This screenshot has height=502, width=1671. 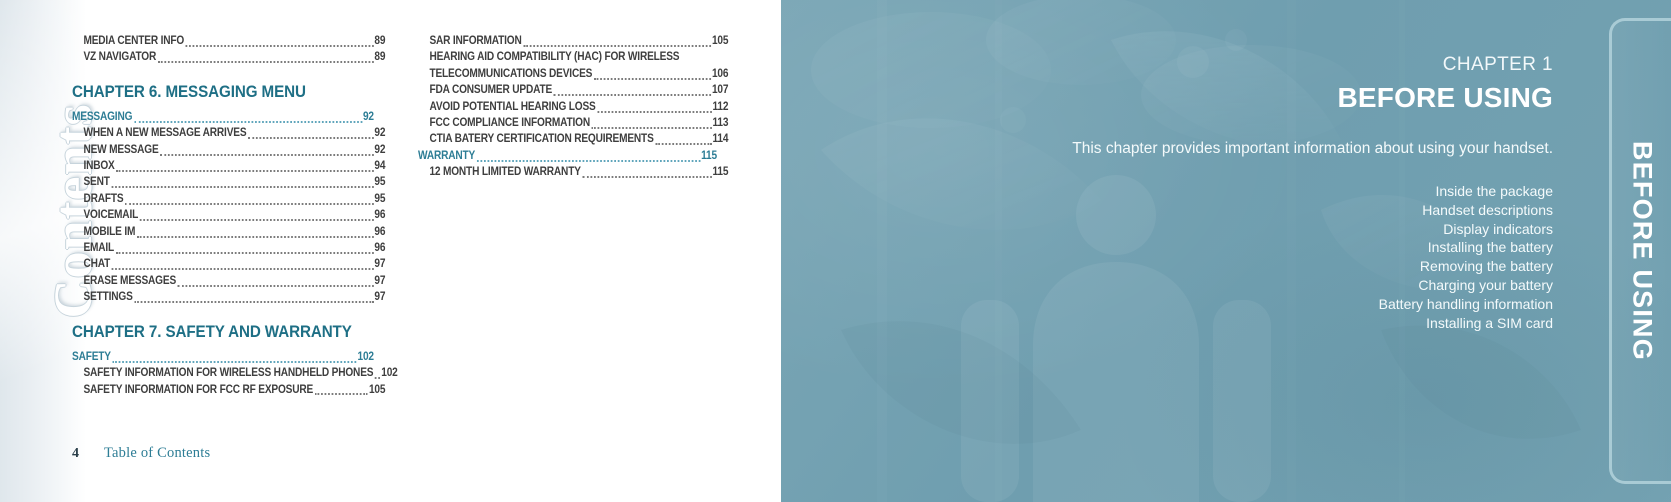 What do you see at coordinates (228, 166) in the screenshot?
I see `toc-entry: INBOX 94` at bounding box center [228, 166].